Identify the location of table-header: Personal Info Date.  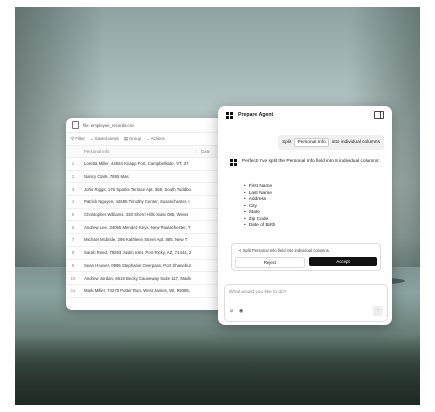
(151, 152).